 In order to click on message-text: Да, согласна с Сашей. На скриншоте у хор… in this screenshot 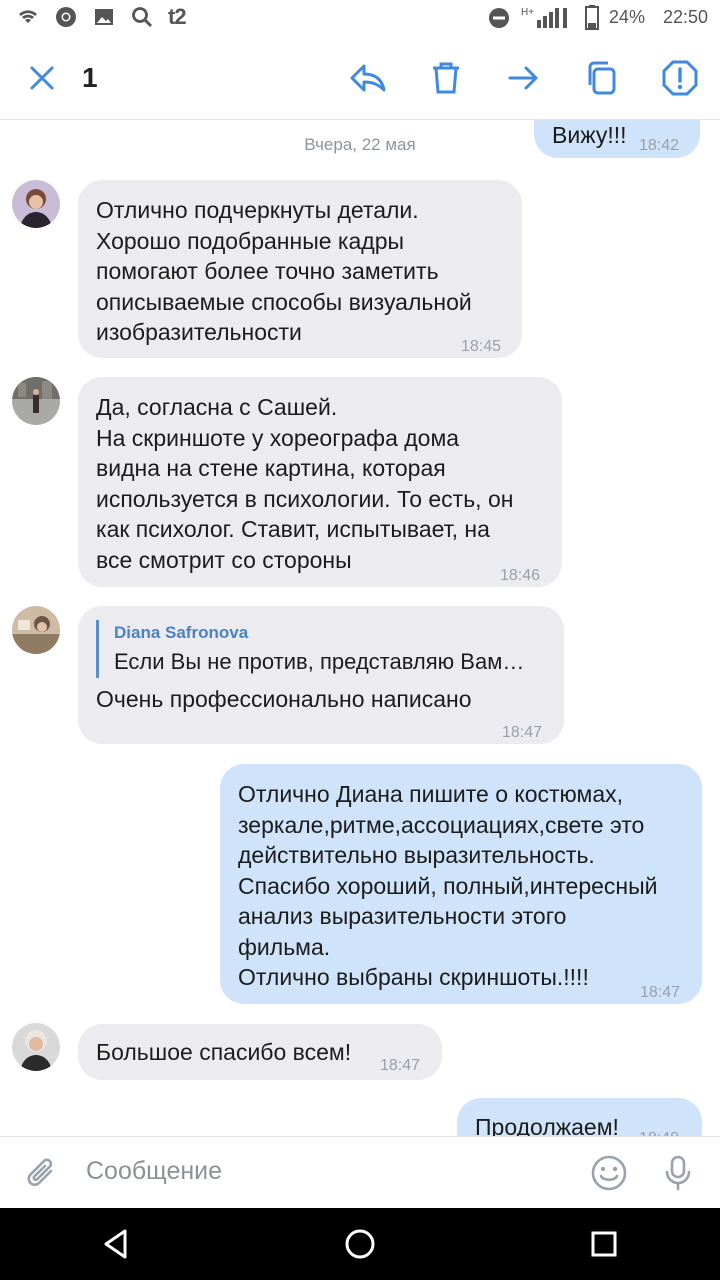, I will do `click(305, 483)`.